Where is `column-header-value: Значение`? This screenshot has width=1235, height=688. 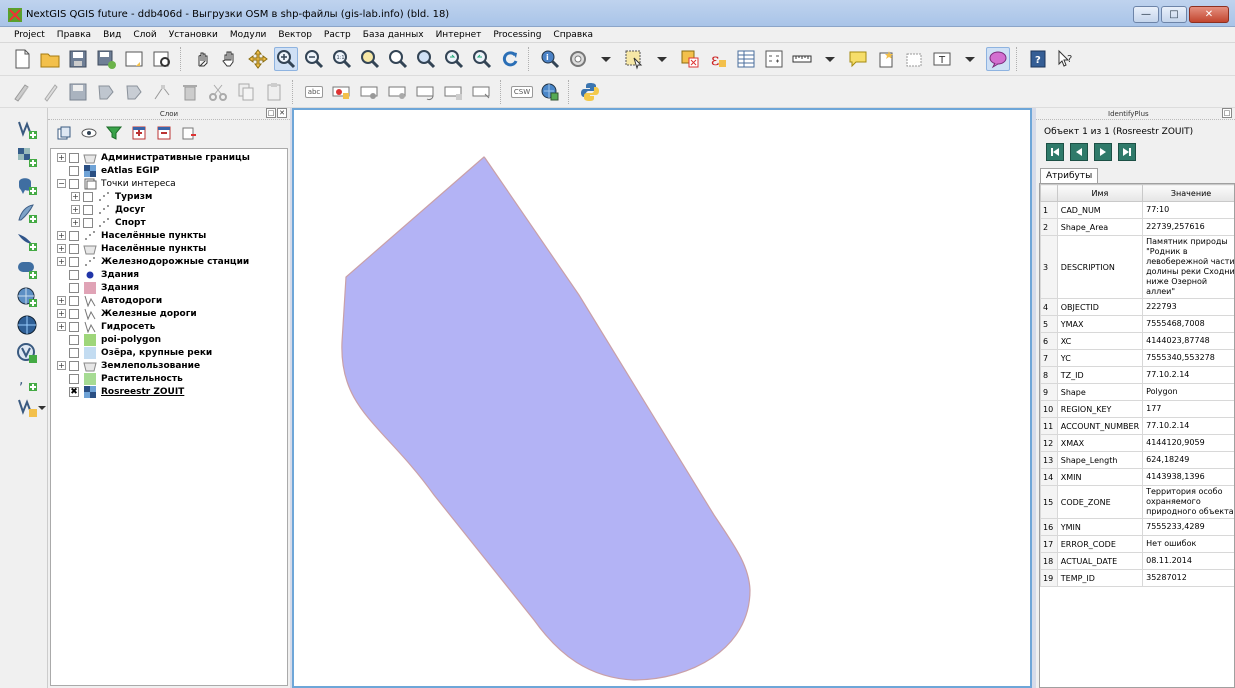
column-header-value: Значение is located at coordinates (1188, 193).